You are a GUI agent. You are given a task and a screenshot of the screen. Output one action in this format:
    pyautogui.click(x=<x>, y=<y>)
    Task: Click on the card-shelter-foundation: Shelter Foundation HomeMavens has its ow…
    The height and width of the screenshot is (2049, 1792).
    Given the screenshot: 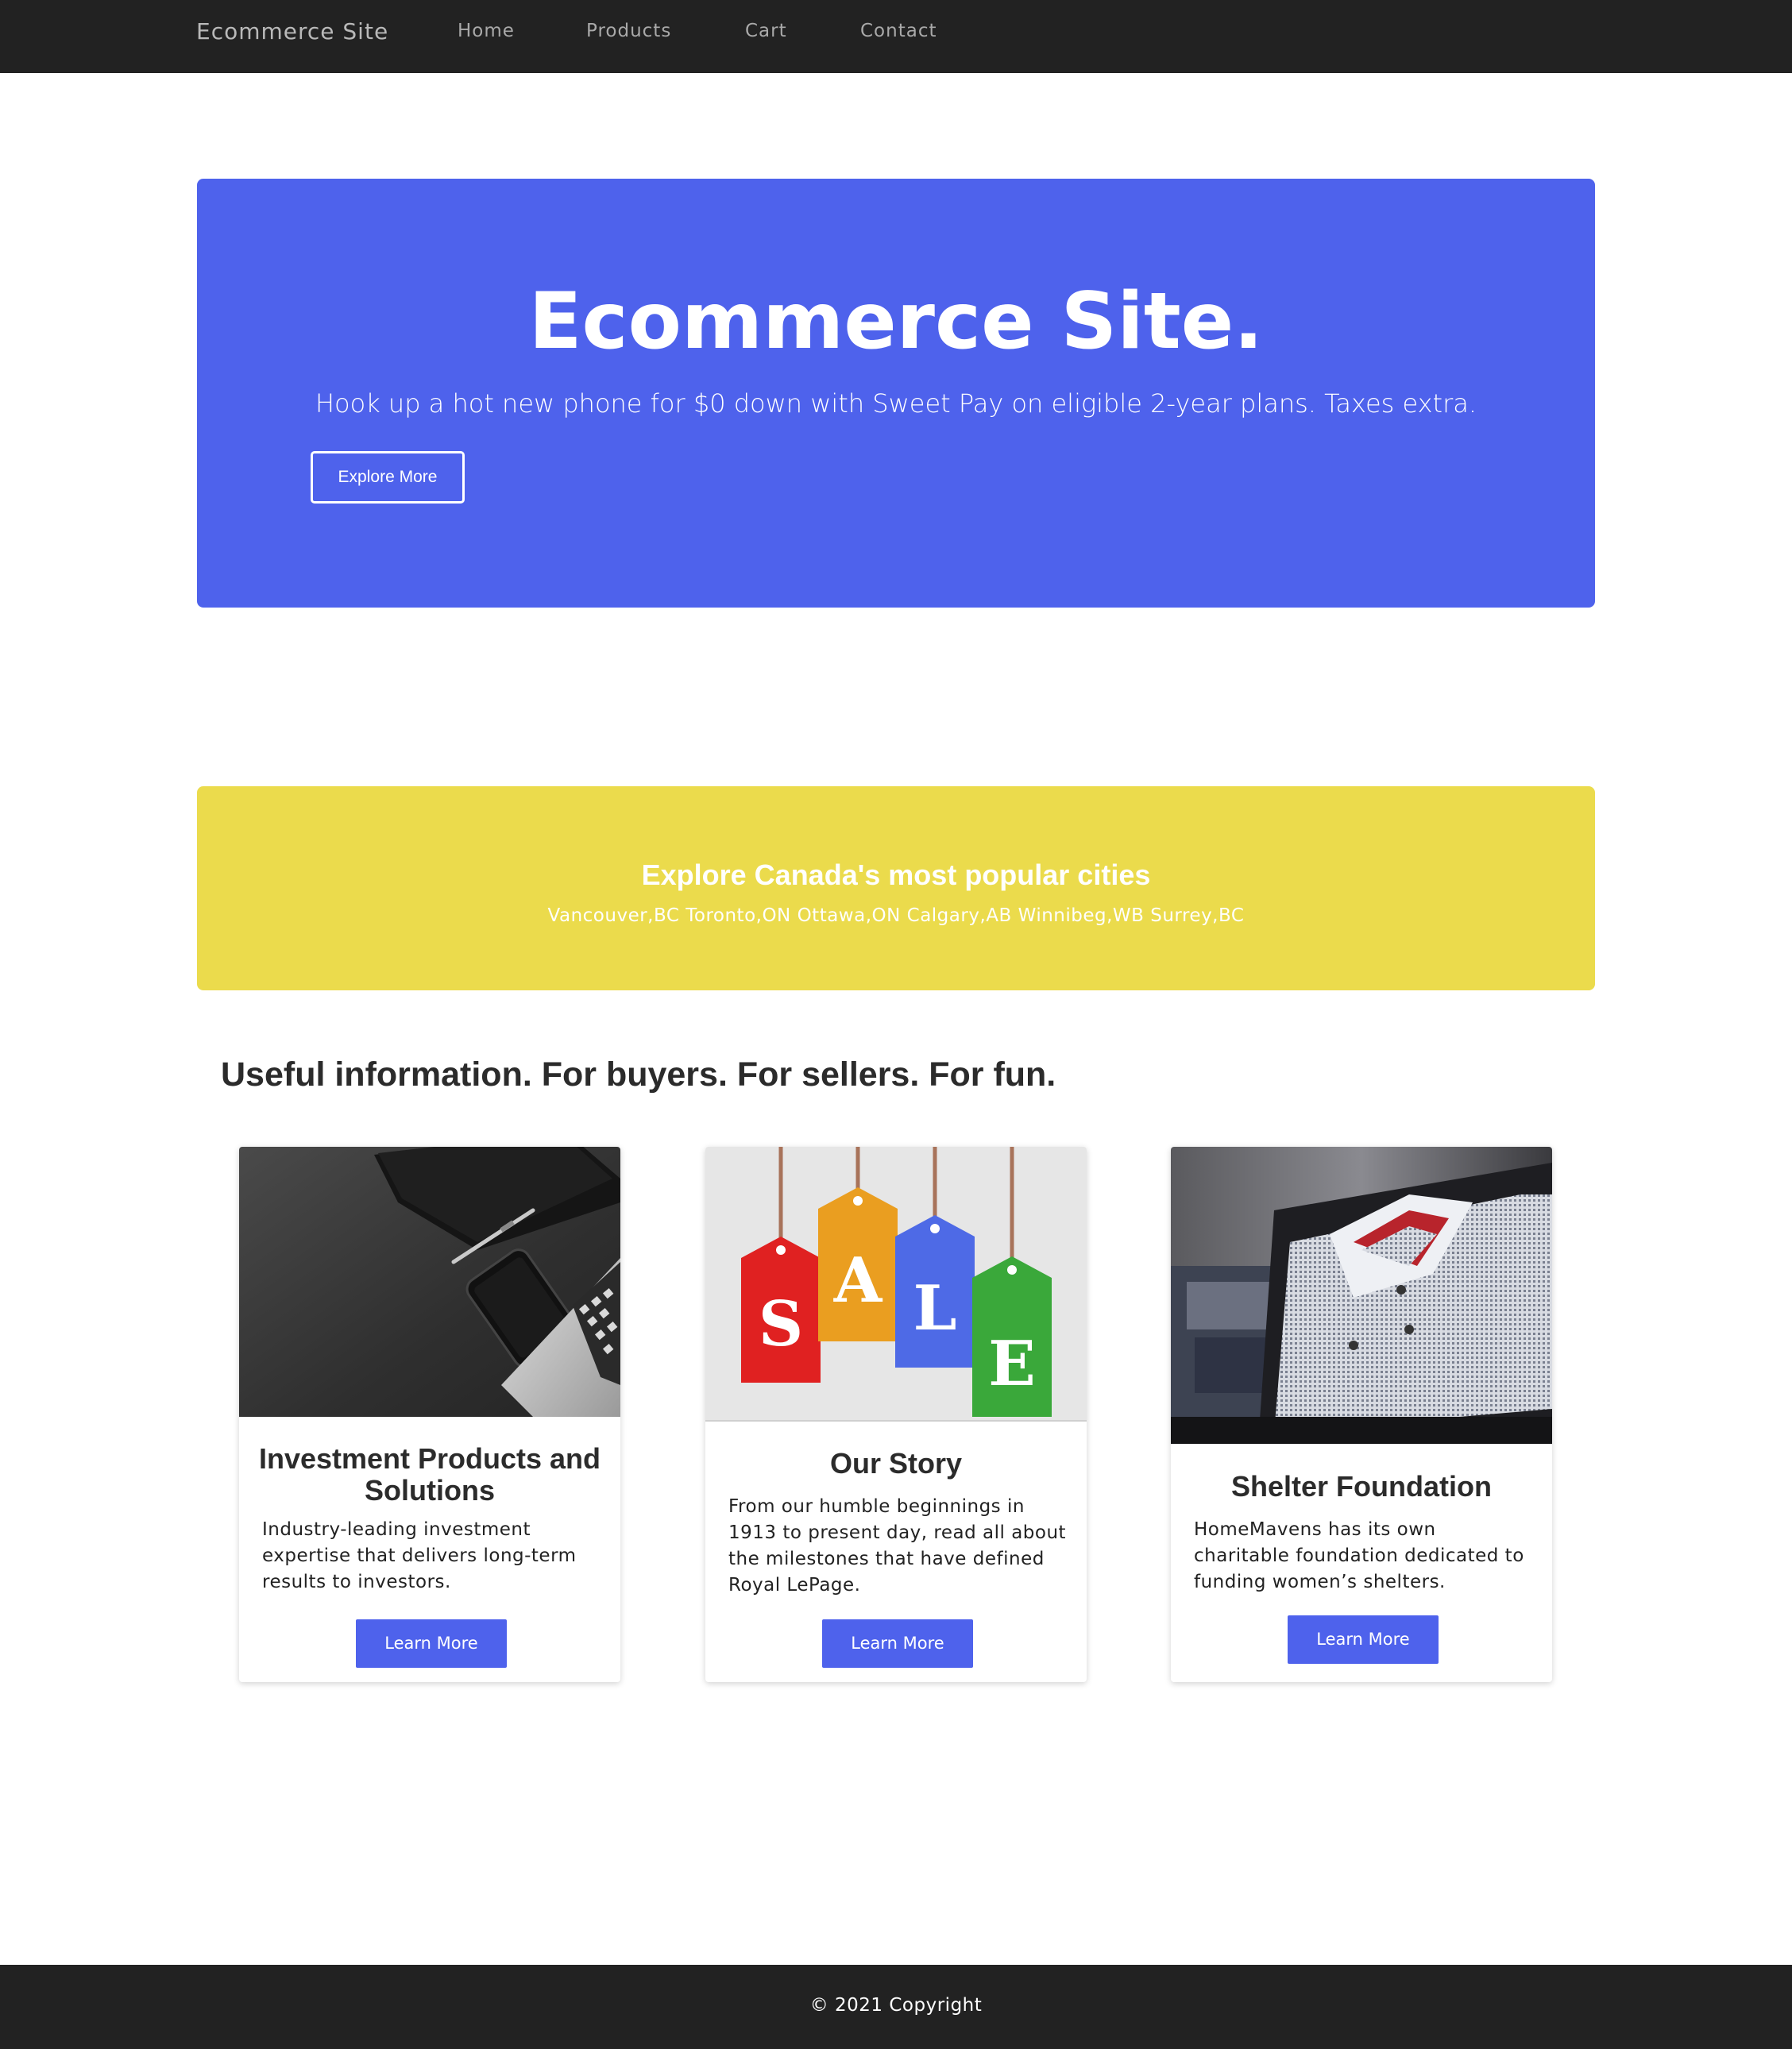 What is the action you would take?
    pyautogui.click(x=1361, y=1414)
    